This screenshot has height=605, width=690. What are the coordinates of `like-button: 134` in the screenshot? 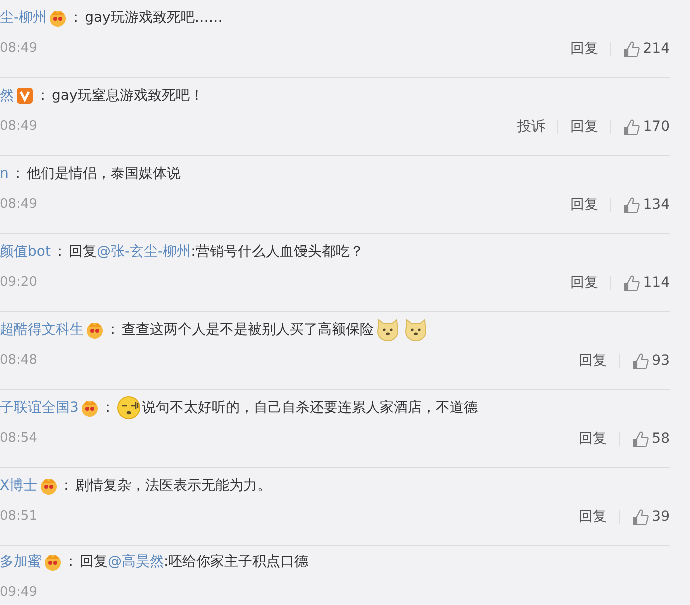 It's located at (646, 205).